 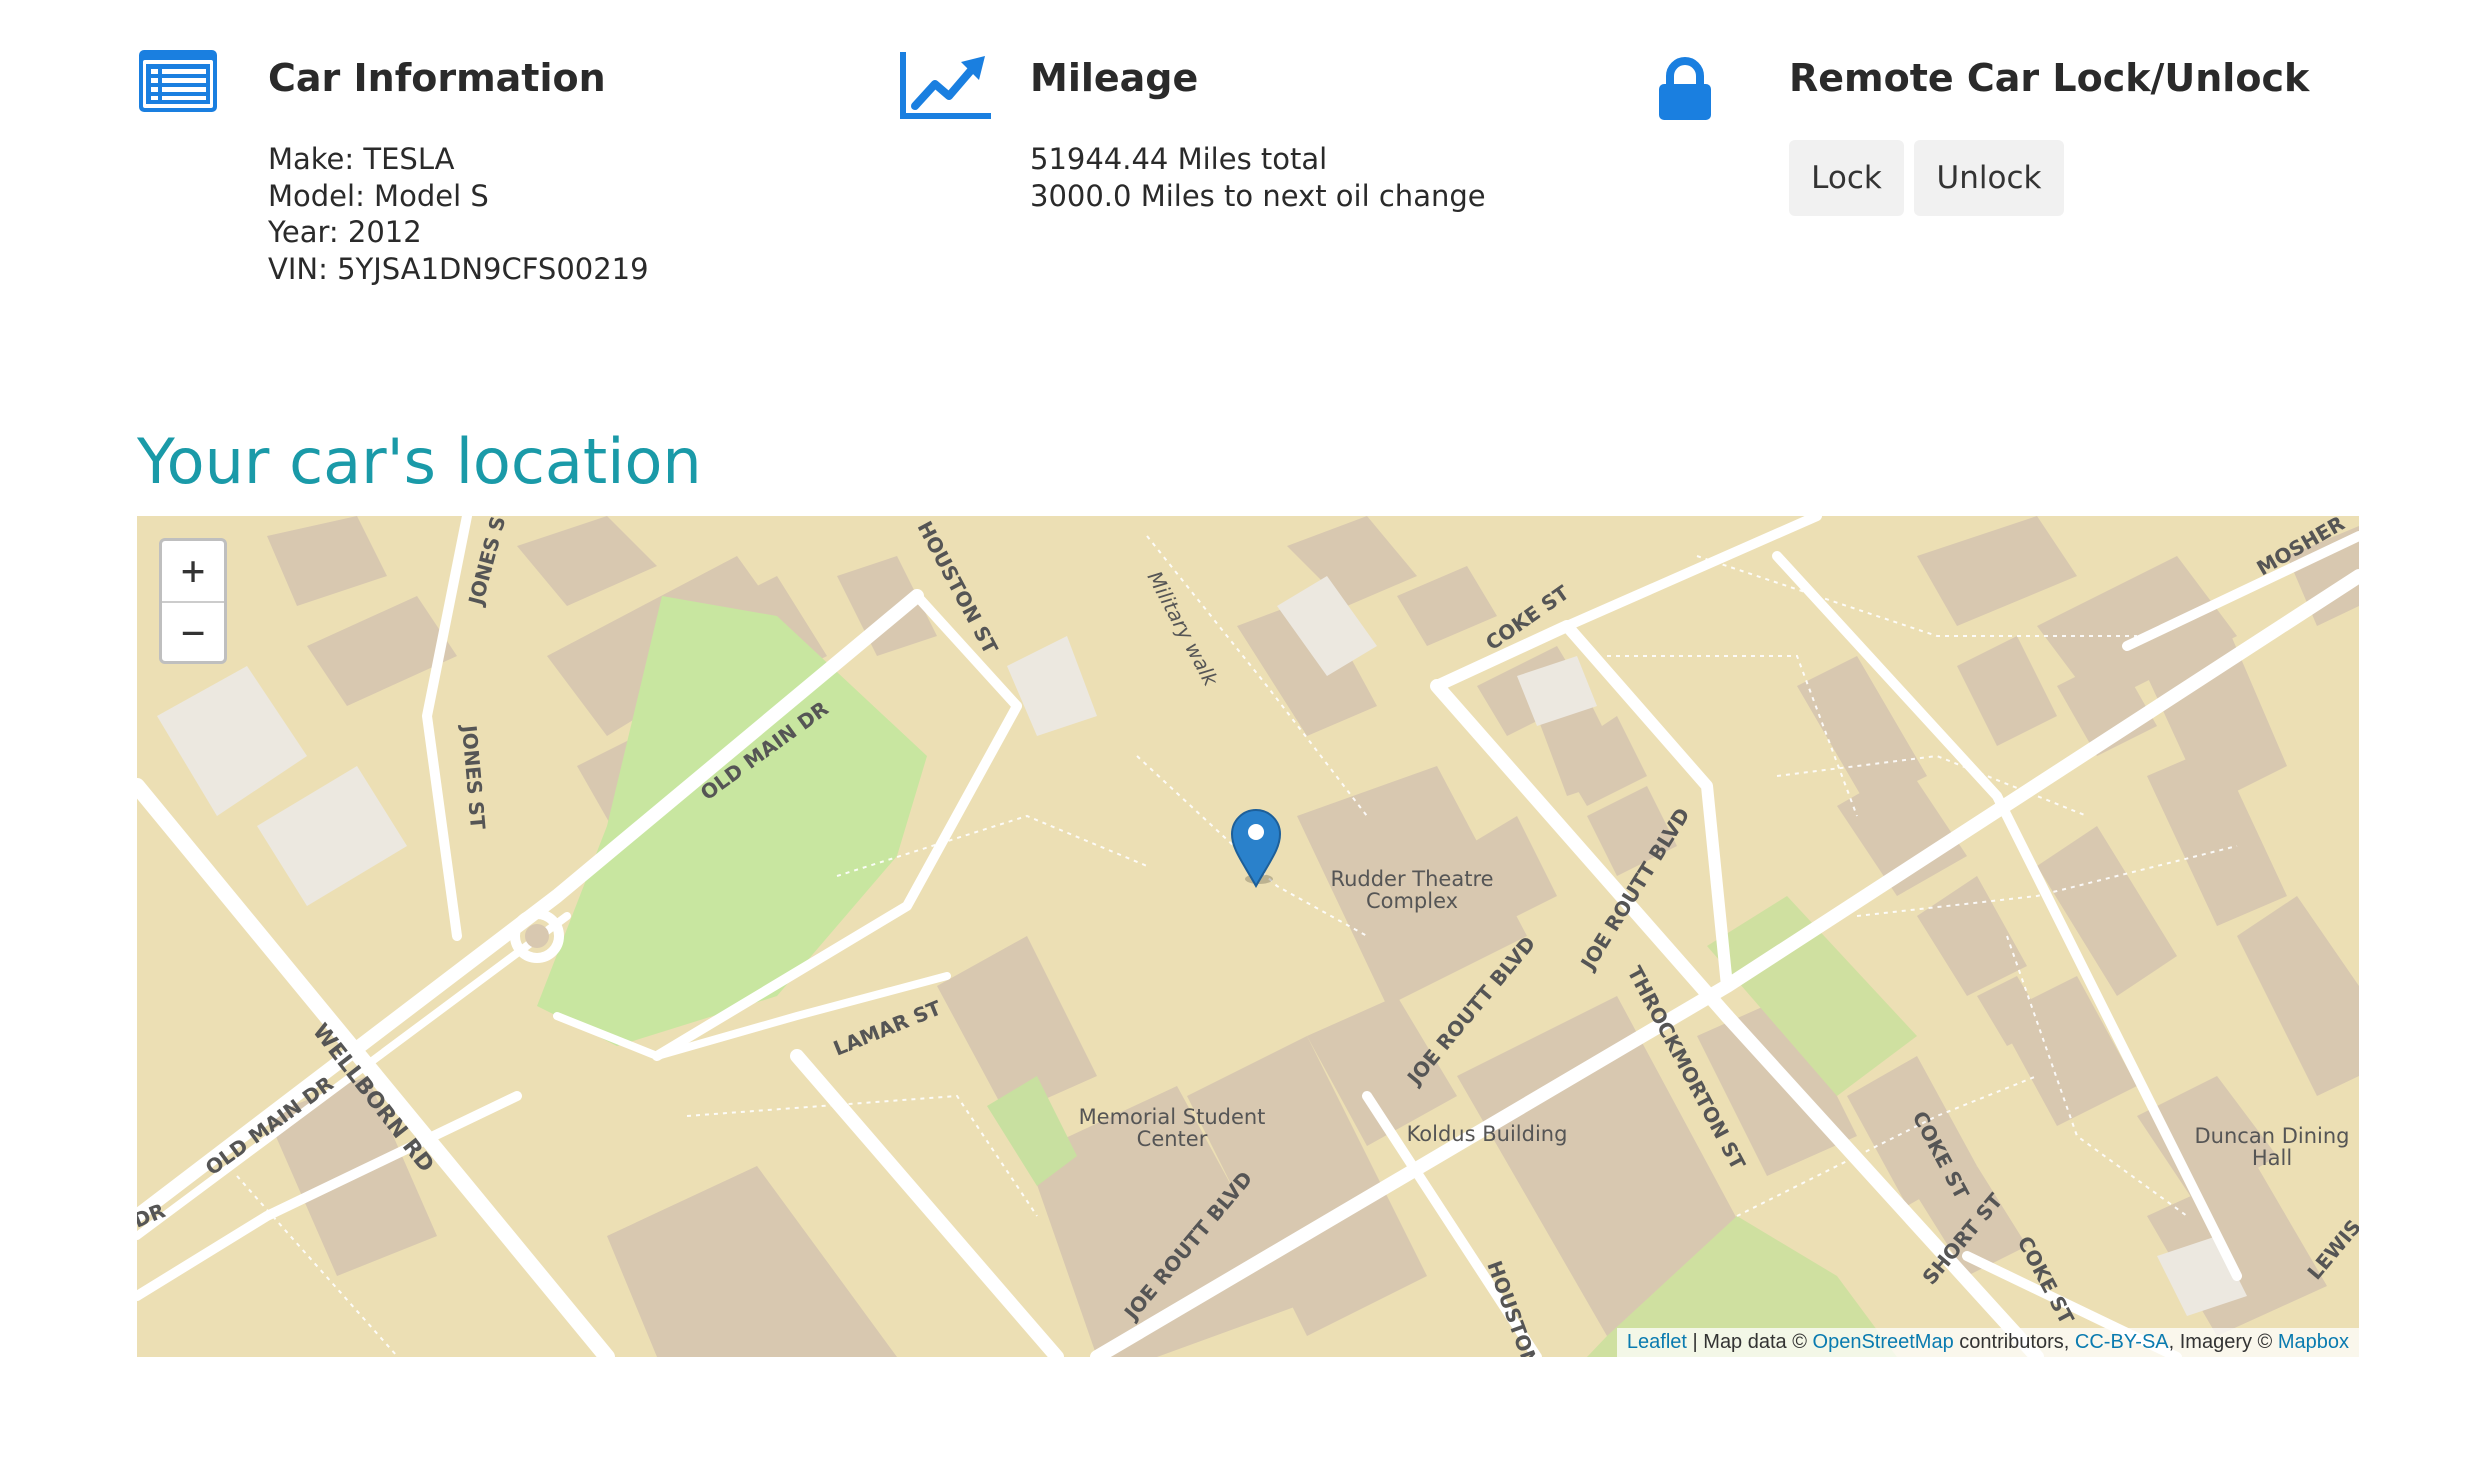 I want to click on attribution-text-1: | Map data ©, so click(x=1749, y=1342).